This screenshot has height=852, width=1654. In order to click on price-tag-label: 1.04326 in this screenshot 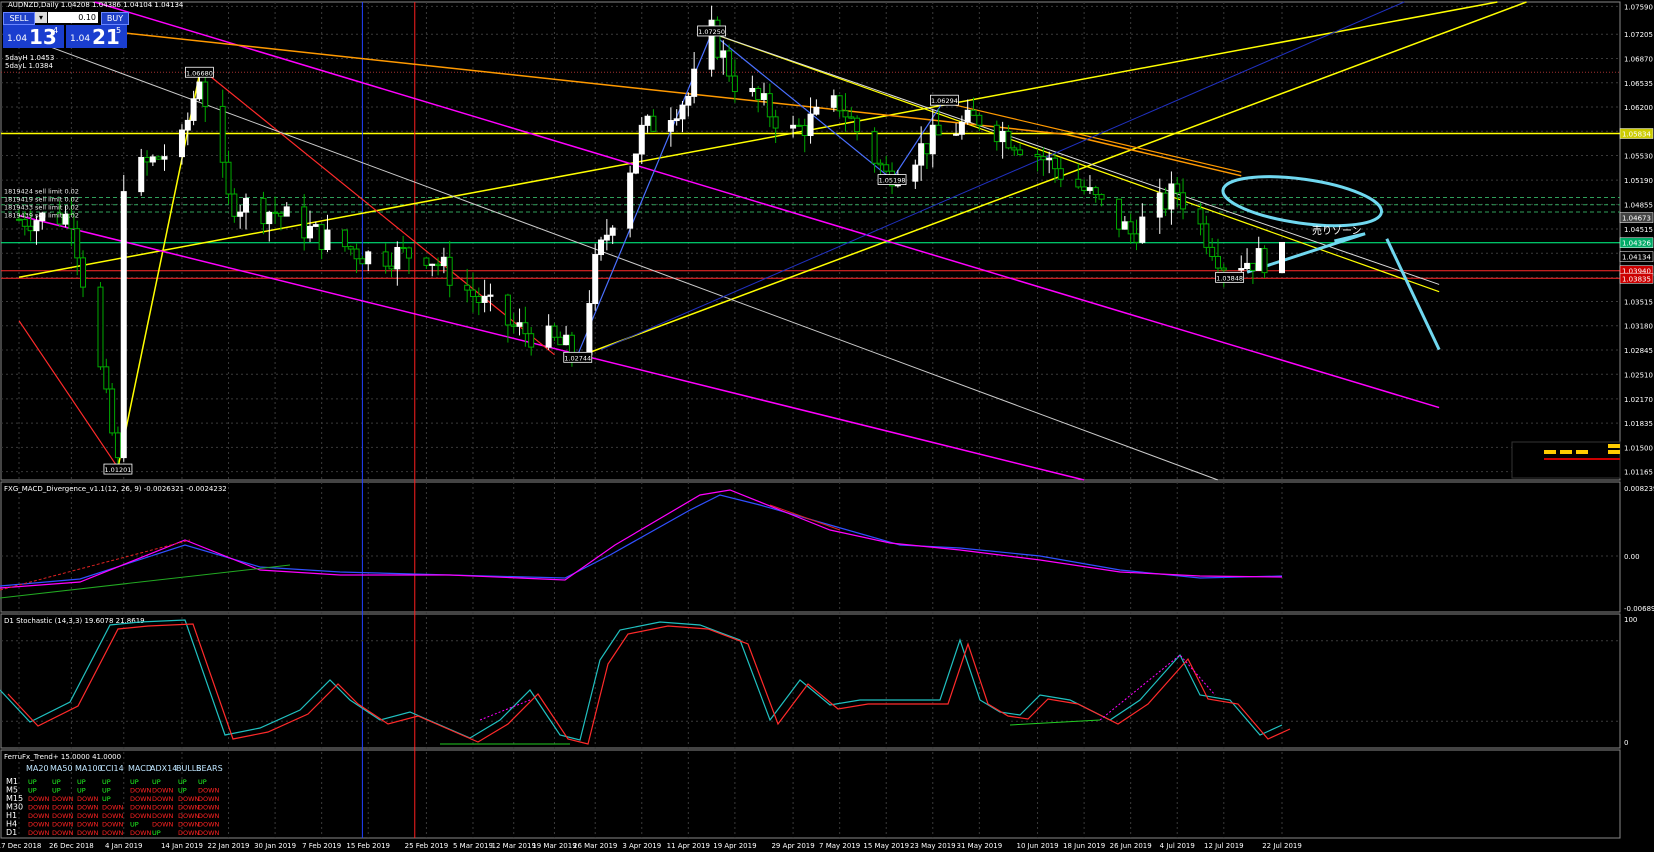, I will do `click(1636, 244)`.